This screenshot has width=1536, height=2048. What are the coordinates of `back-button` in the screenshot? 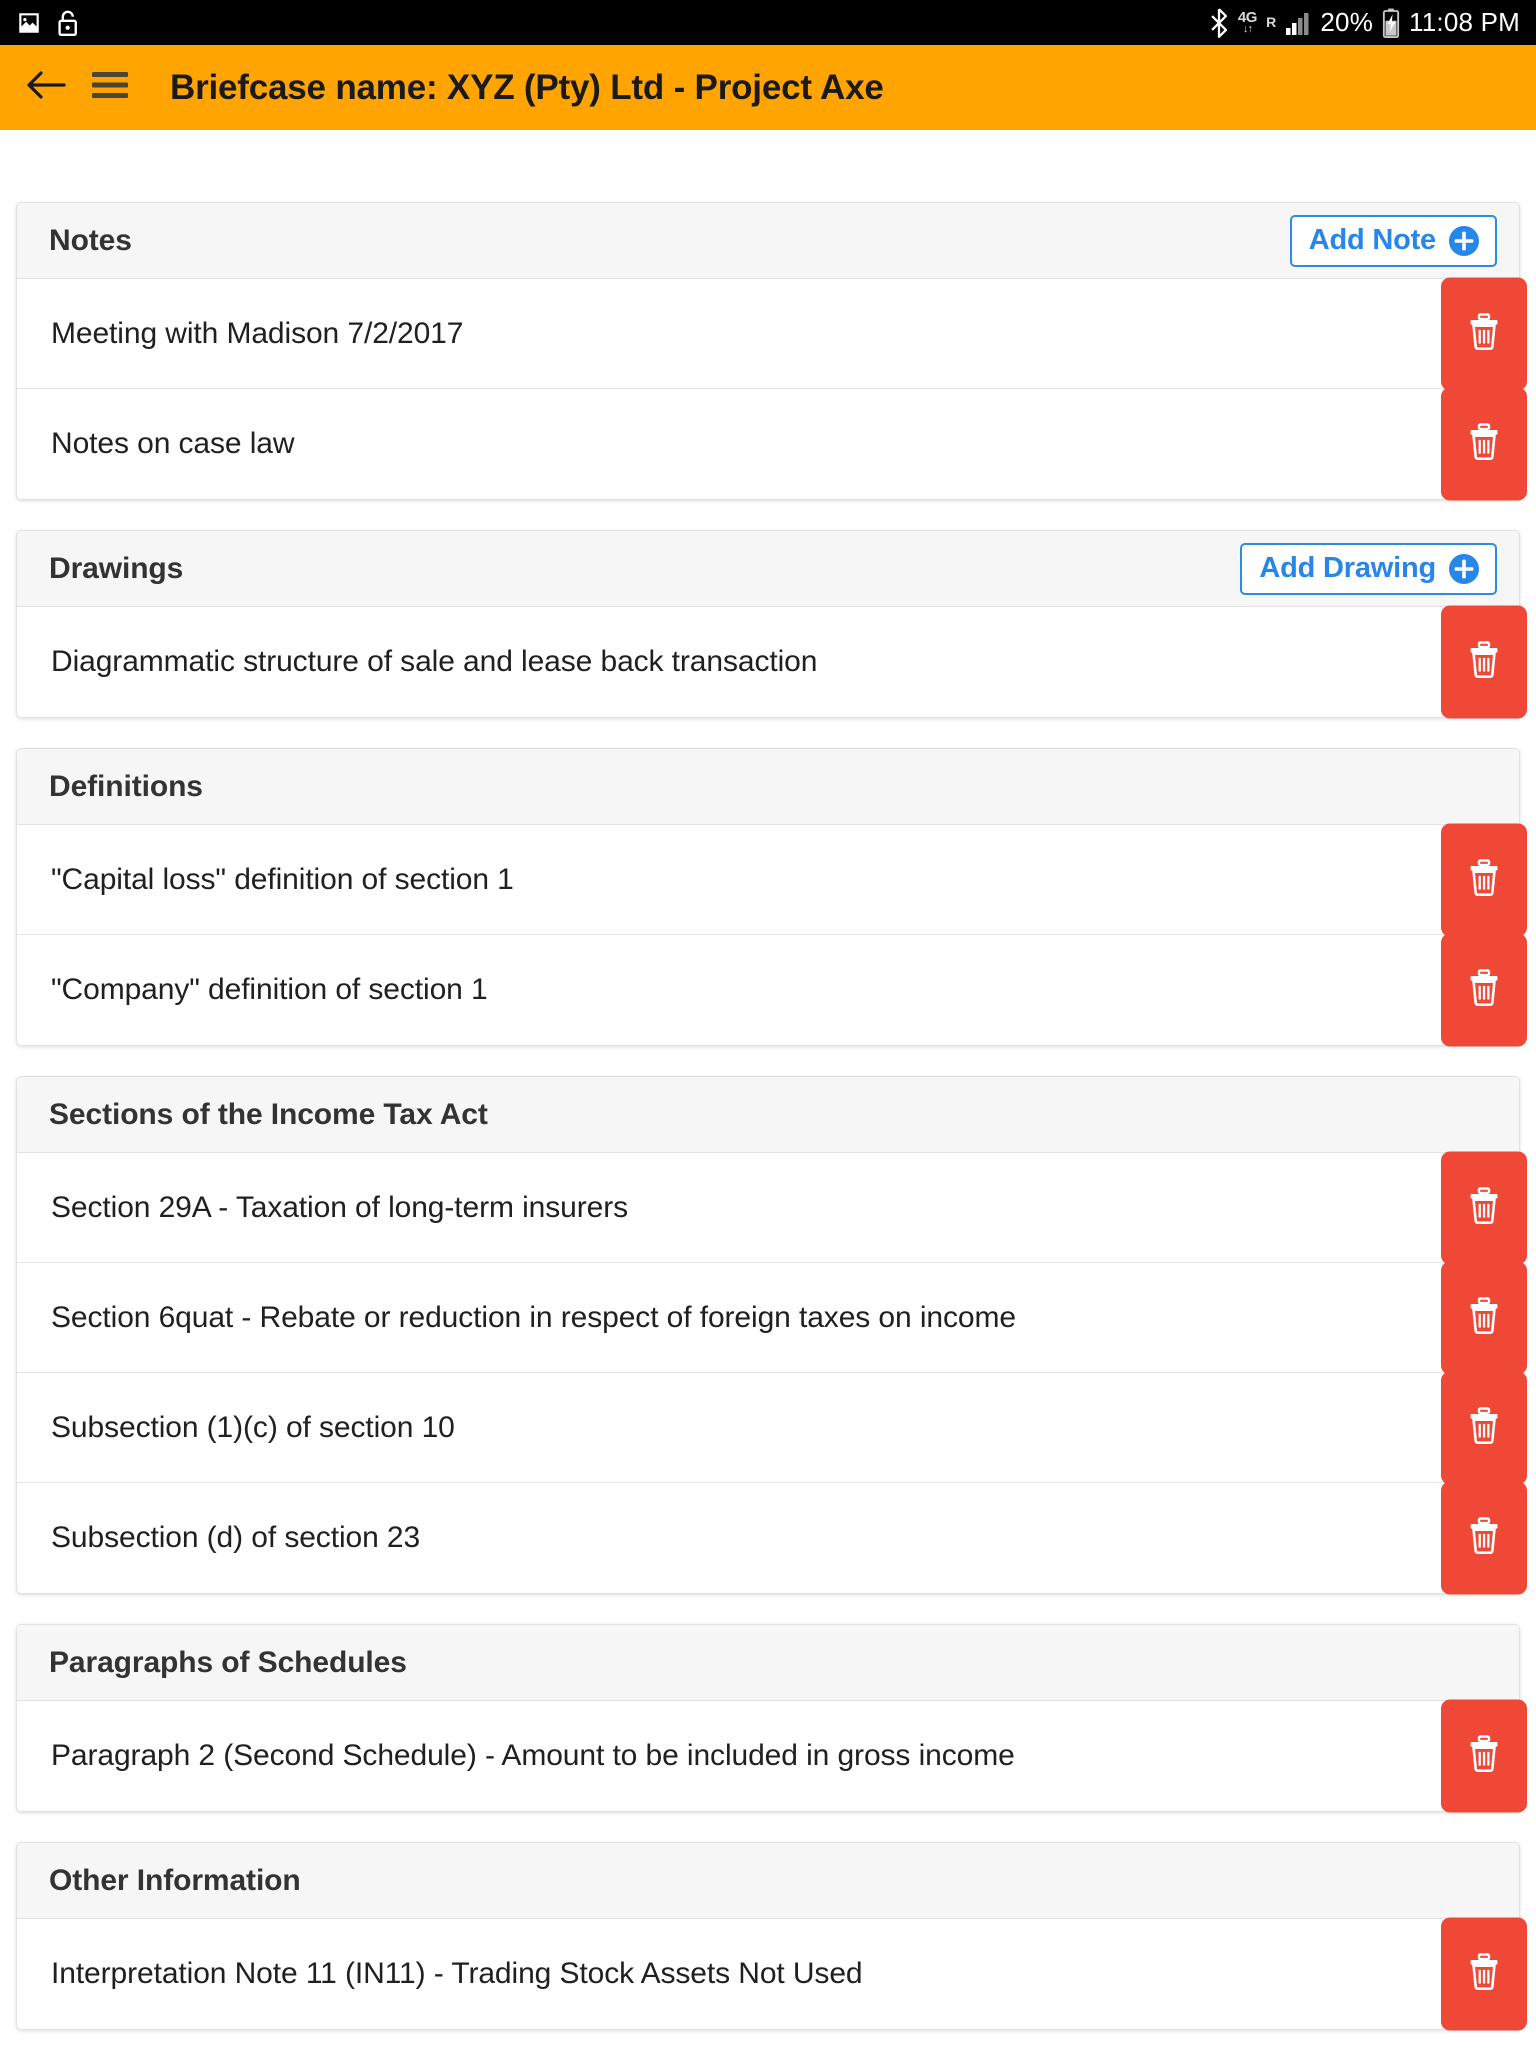 It's located at (46, 88).